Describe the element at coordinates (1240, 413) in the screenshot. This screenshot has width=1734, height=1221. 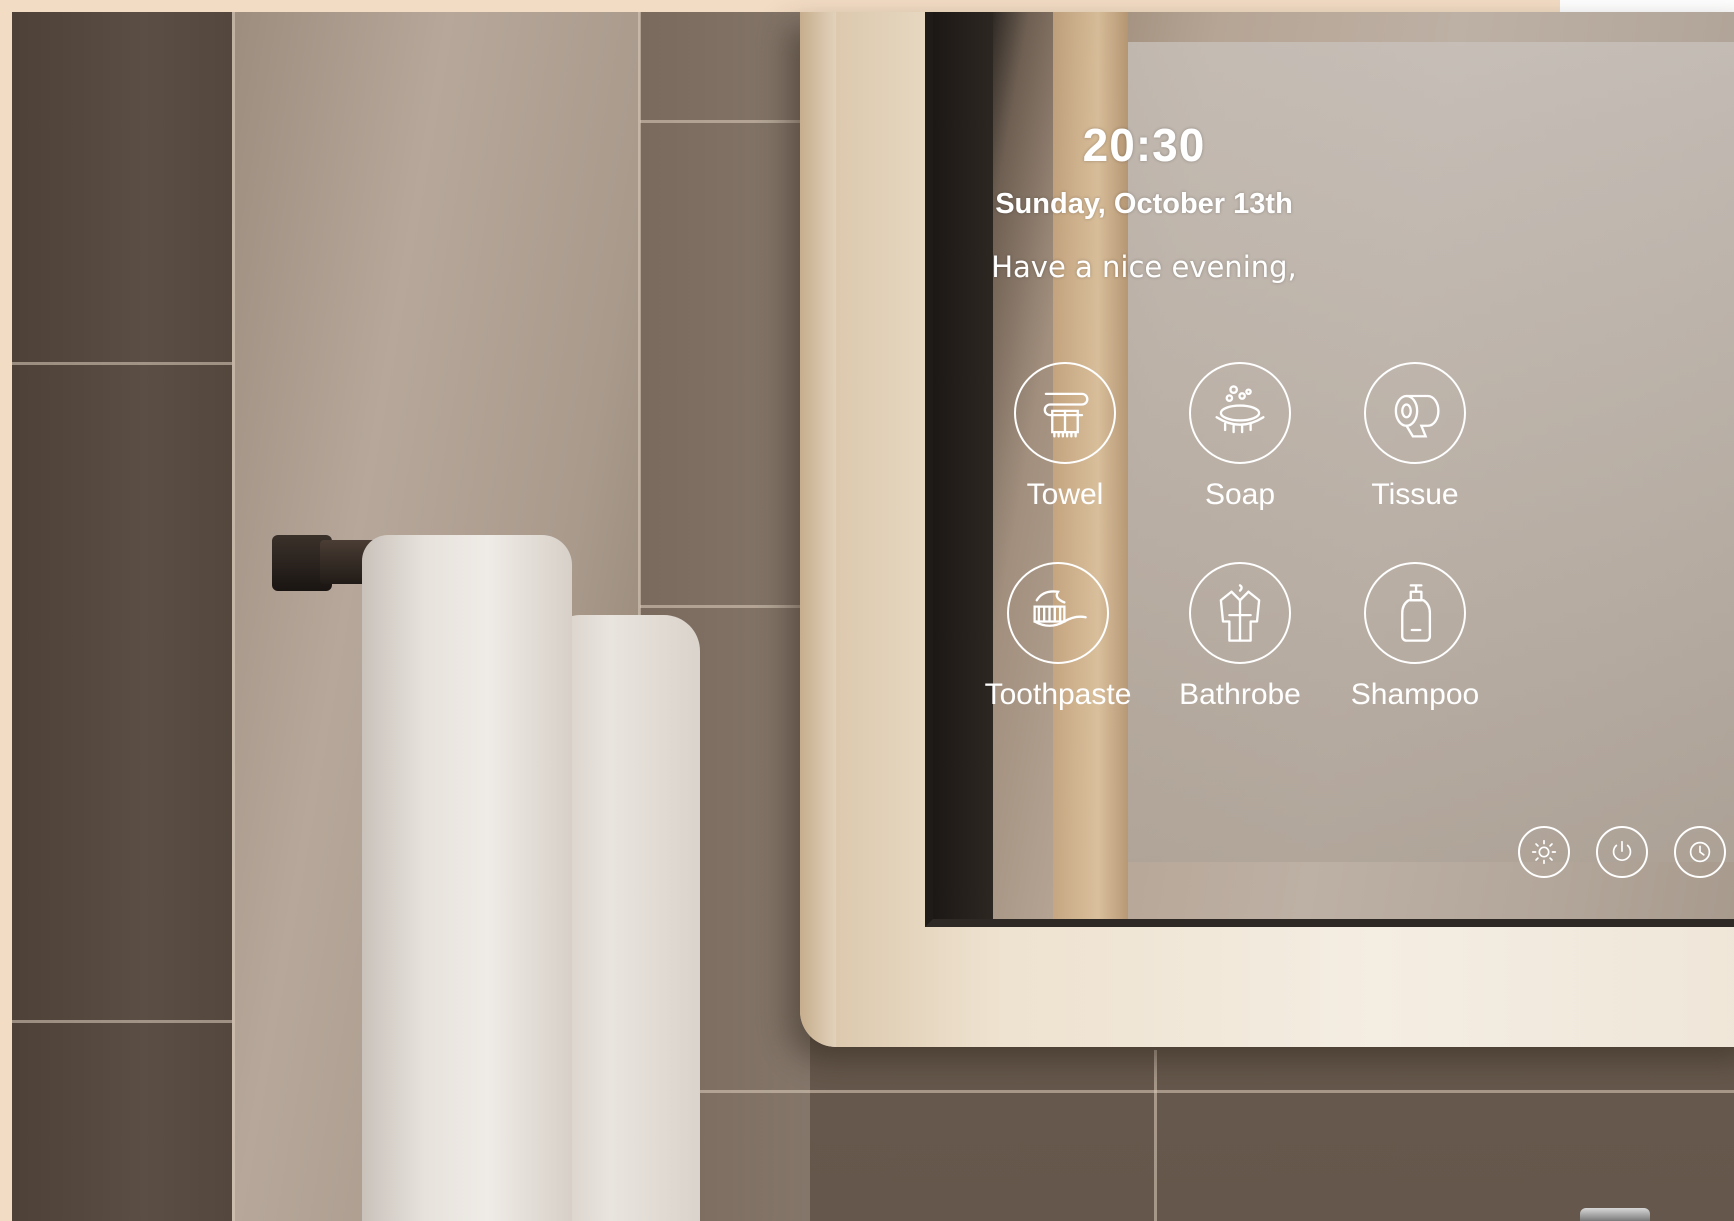
I see `soap-icon` at that location.